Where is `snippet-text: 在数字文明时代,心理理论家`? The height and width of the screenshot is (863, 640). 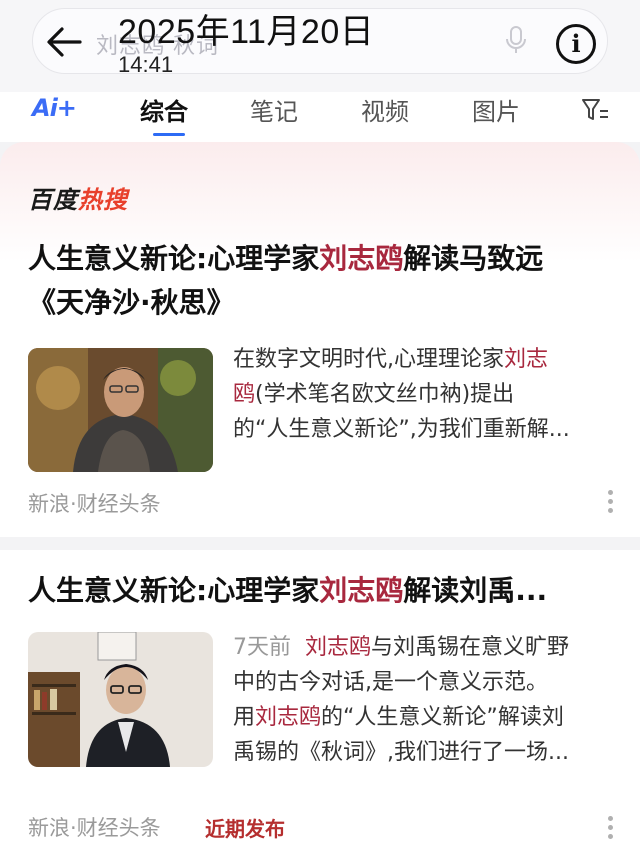
snippet-text: 在数字文明时代,心理理论家 is located at coordinates (368, 359).